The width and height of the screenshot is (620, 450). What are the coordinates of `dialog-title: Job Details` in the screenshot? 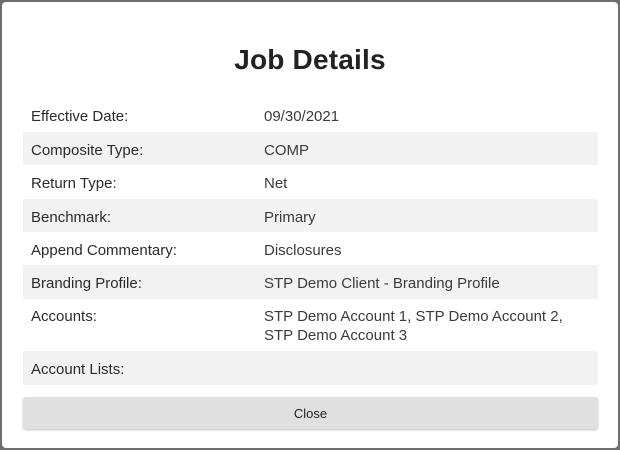 It's located at (310, 59).